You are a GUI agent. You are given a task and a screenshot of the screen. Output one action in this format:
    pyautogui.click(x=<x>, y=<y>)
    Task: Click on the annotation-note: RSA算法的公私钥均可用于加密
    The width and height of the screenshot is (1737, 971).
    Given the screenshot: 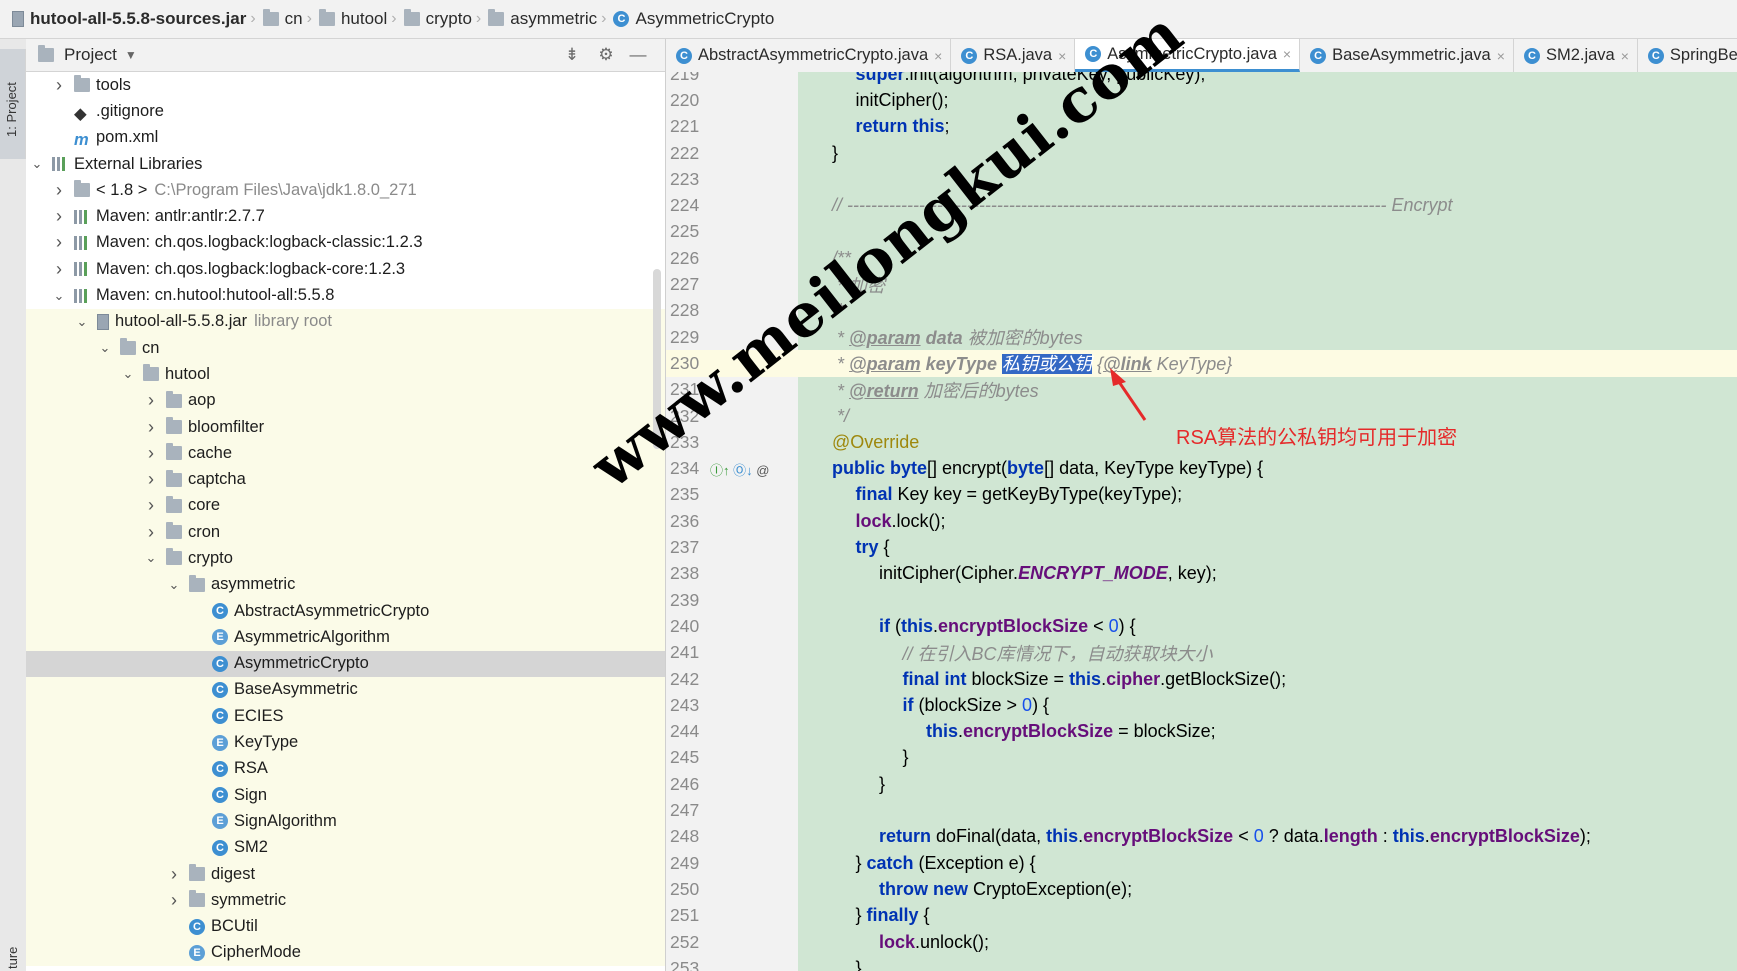 What is the action you would take?
    pyautogui.click(x=1317, y=438)
    